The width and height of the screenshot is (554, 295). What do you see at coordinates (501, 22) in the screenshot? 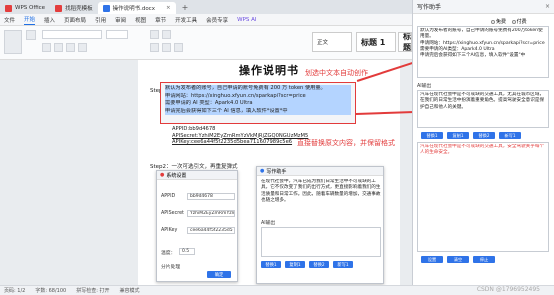
I see `mode-free-label: 免费` at bounding box center [501, 22].